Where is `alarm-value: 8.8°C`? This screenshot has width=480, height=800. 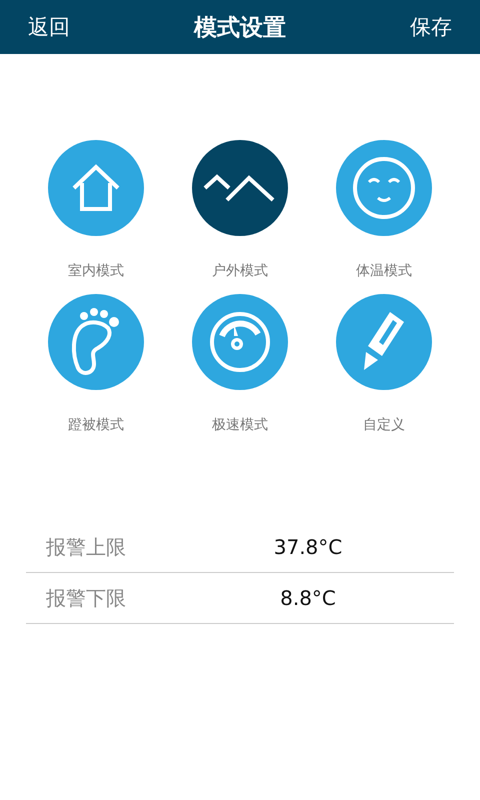
alarm-value: 8.8°C is located at coordinates (308, 598).